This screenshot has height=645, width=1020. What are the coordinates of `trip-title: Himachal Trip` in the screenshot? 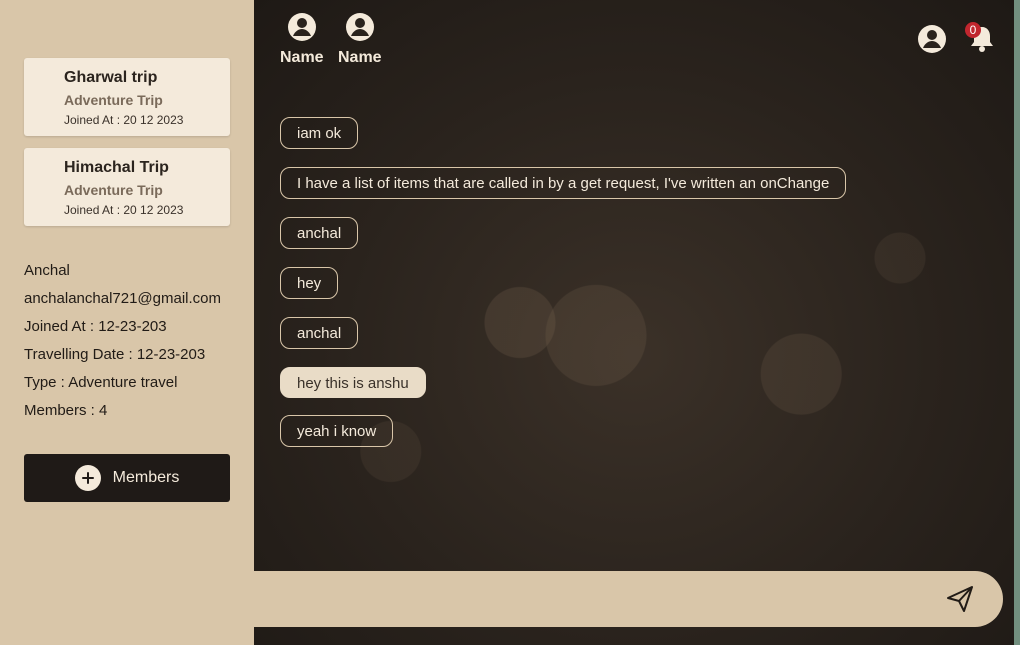 It's located at (116, 167).